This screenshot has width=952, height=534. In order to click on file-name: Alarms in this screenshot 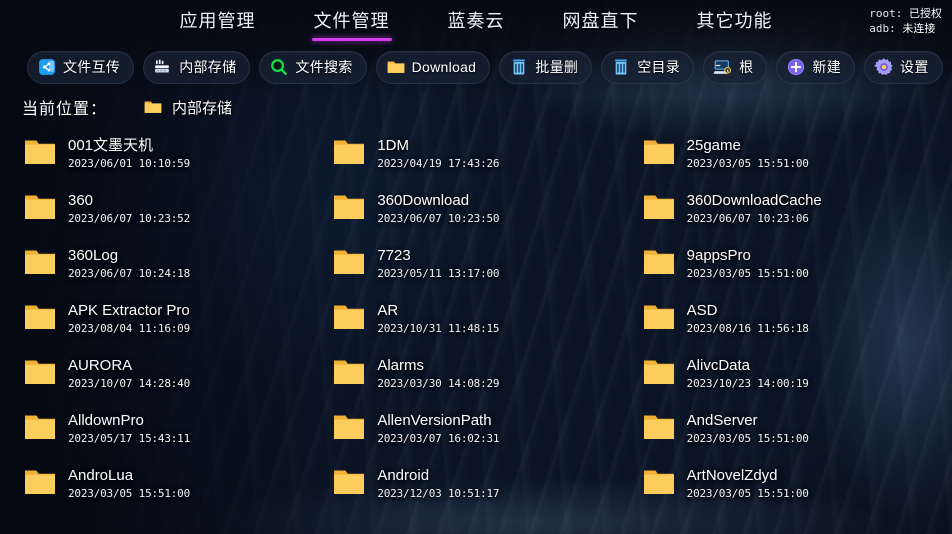, I will do `click(400, 365)`.